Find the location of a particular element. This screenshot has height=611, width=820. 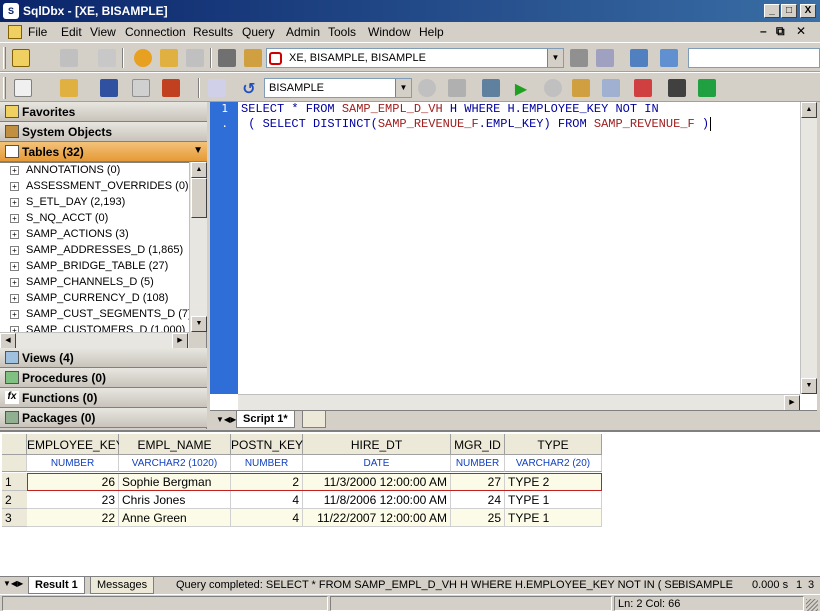

mdi-restore-button: ⧉ is located at coordinates (780, 31).